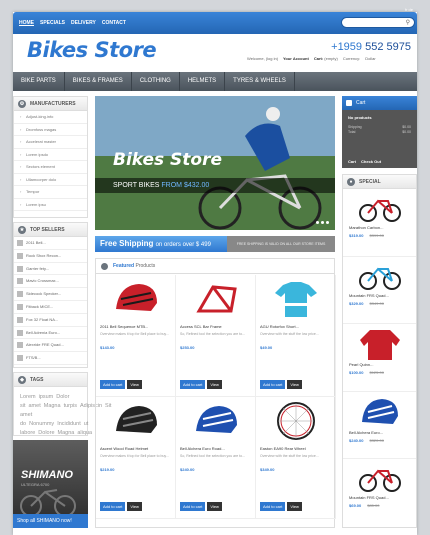  What do you see at coordinates (114, 23) in the screenshot?
I see `nav-contact: Contact` at bounding box center [114, 23].